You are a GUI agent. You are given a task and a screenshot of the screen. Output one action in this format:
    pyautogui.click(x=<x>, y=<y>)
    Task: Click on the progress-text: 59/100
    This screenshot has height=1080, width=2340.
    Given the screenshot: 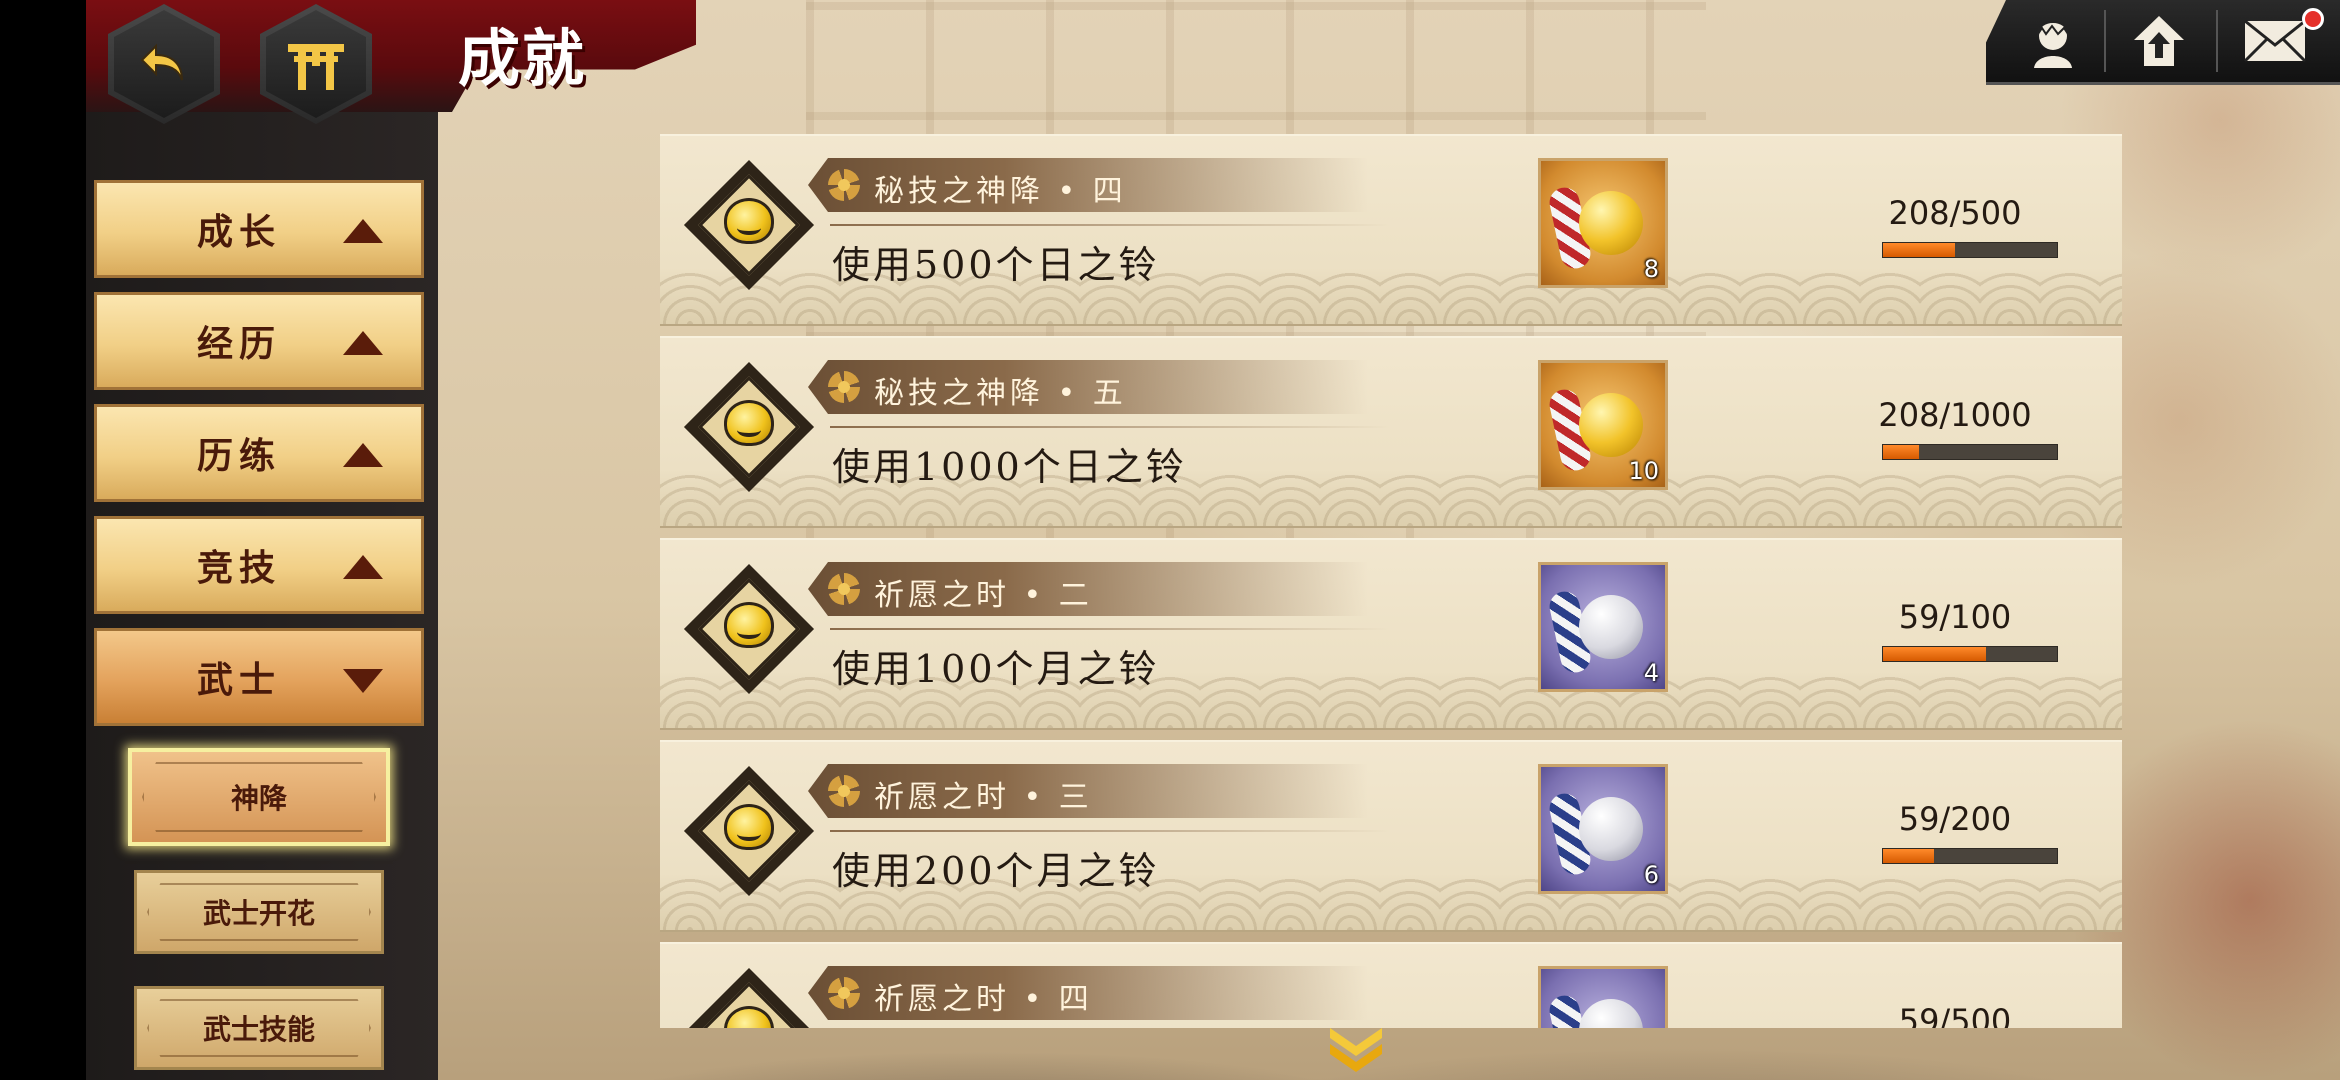 What is the action you would take?
    pyautogui.click(x=1955, y=617)
    